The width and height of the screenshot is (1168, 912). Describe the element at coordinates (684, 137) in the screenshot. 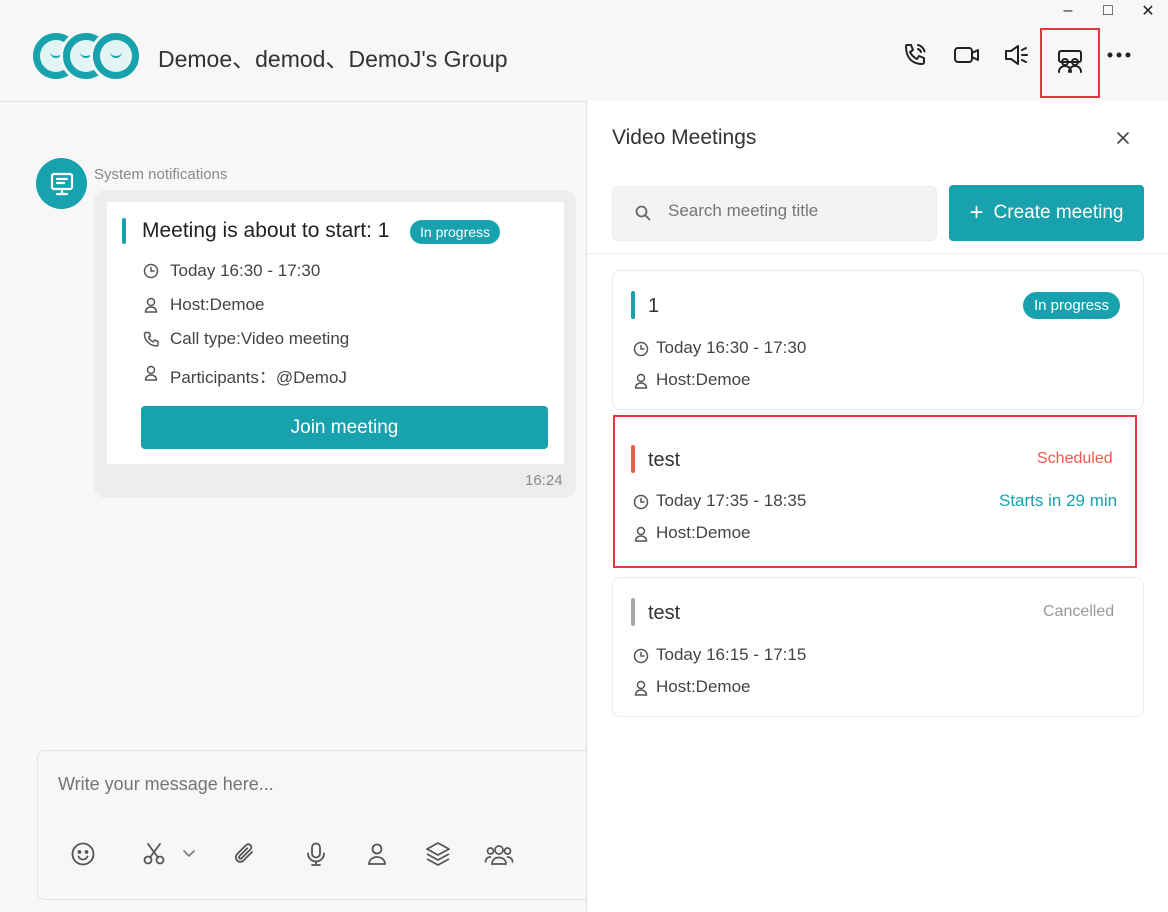

I see `panel-title: Video Meetings` at that location.